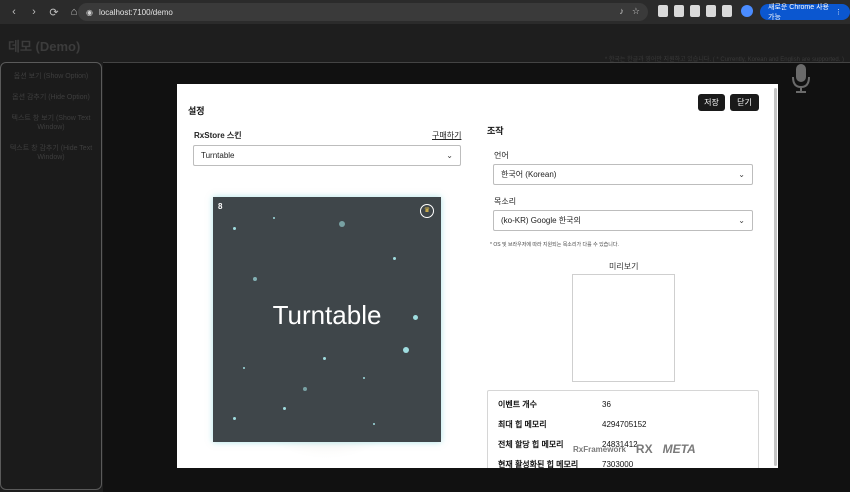 The width and height of the screenshot is (850, 492). What do you see at coordinates (636, 11) in the screenshot?
I see `bookmark-star-icon: ☆` at bounding box center [636, 11].